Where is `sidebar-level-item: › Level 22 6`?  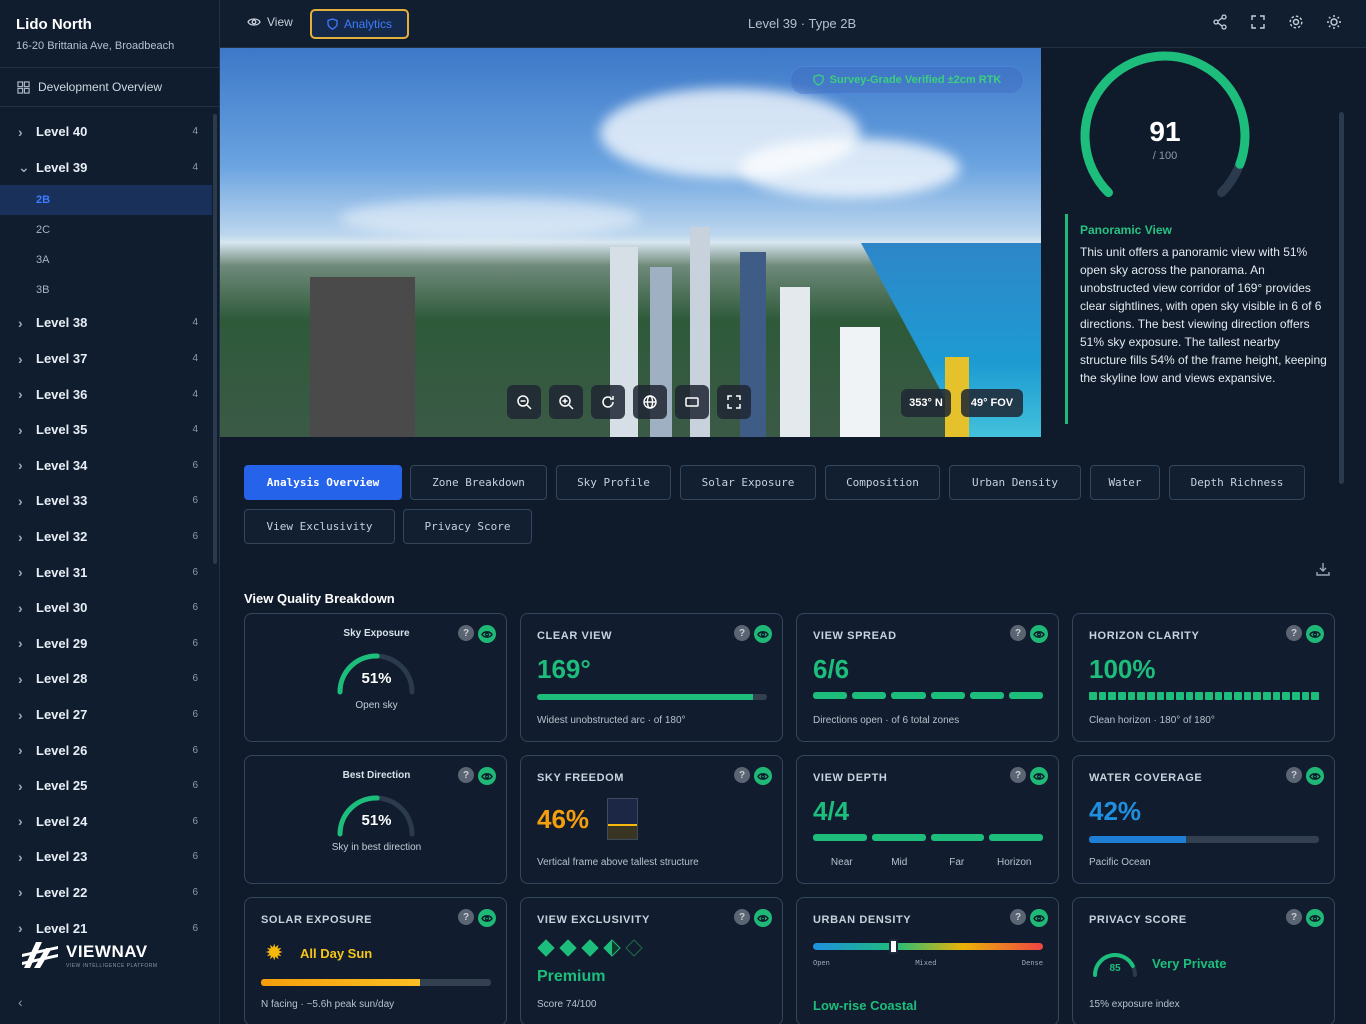 sidebar-level-item: › Level 22 6 is located at coordinates (106, 893).